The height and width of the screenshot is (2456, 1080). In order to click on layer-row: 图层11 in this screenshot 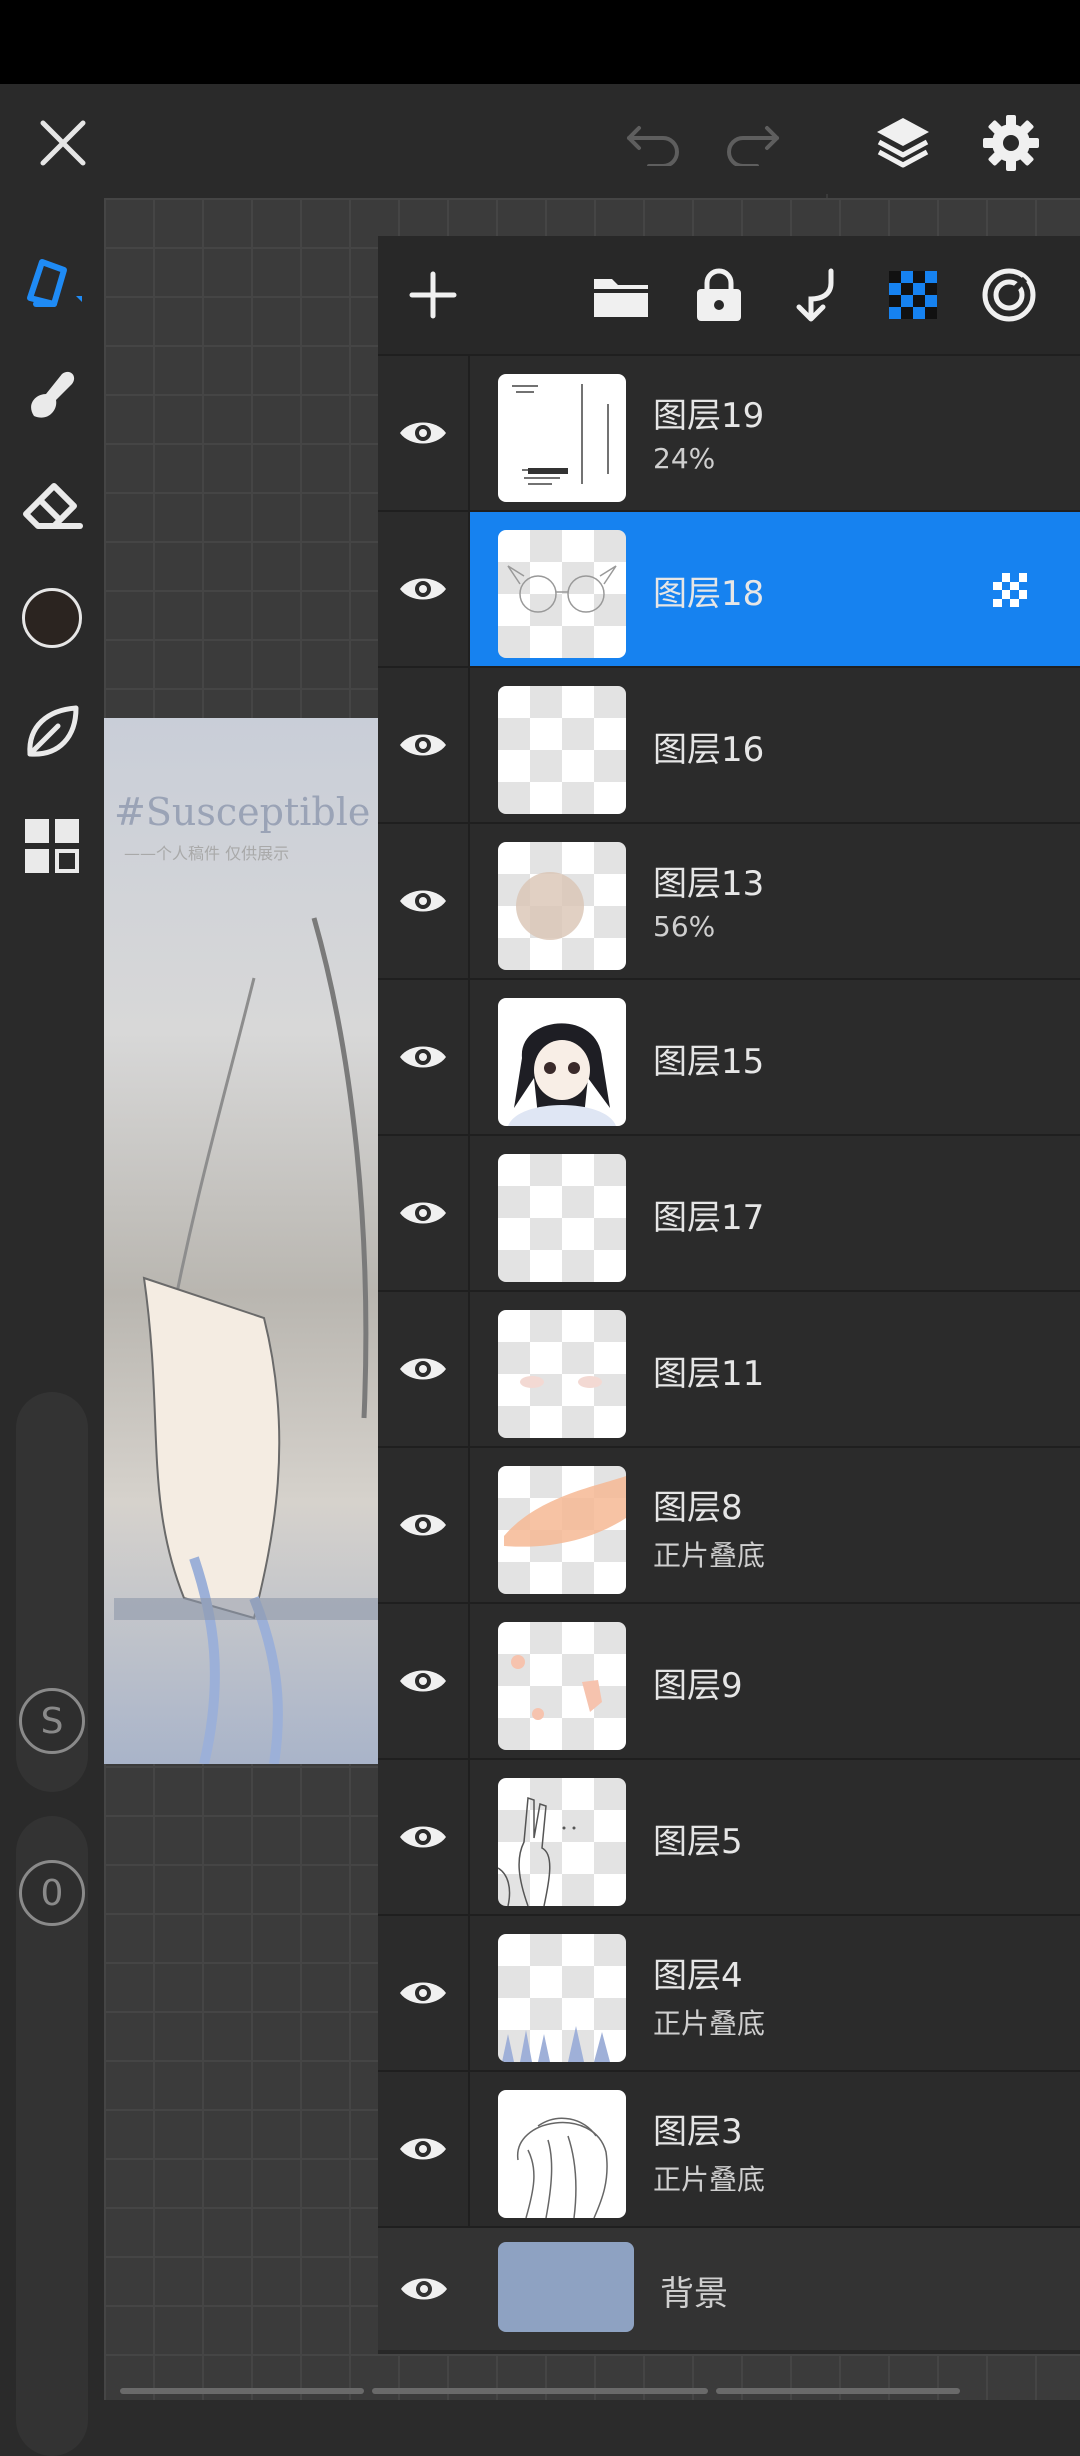, I will do `click(729, 1368)`.